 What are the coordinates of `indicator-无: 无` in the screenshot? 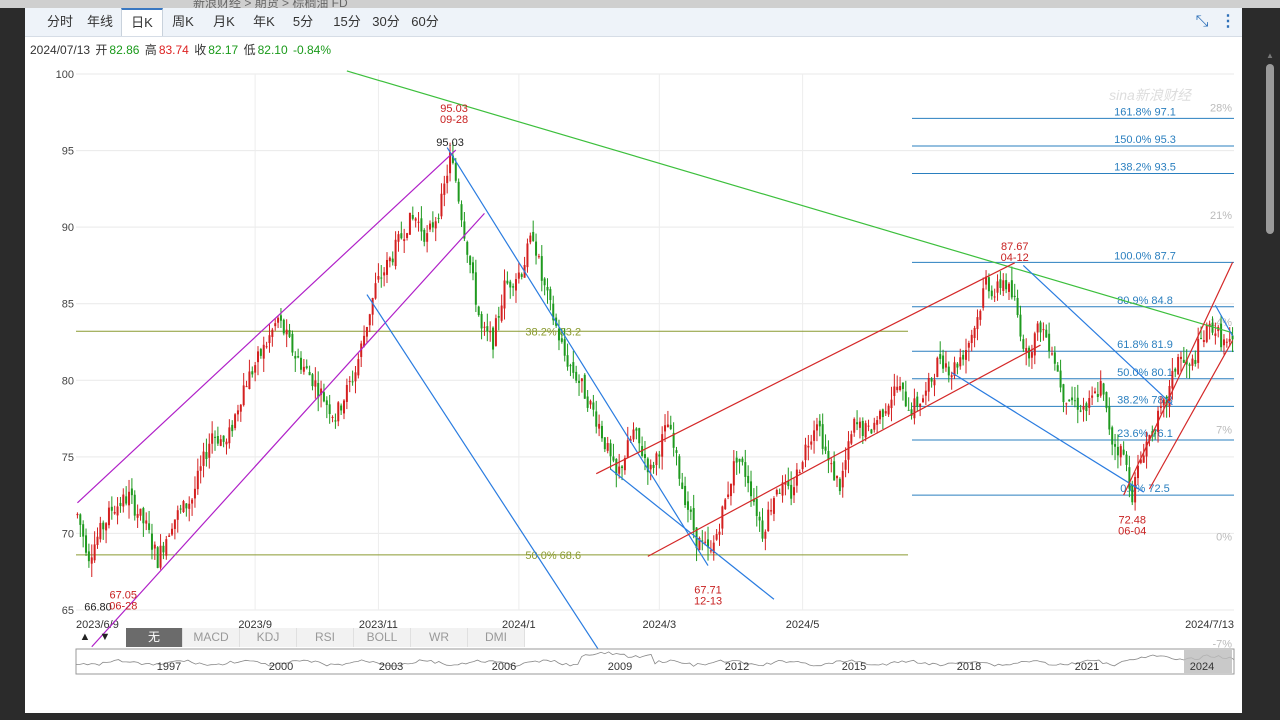 It's located at (154, 637).